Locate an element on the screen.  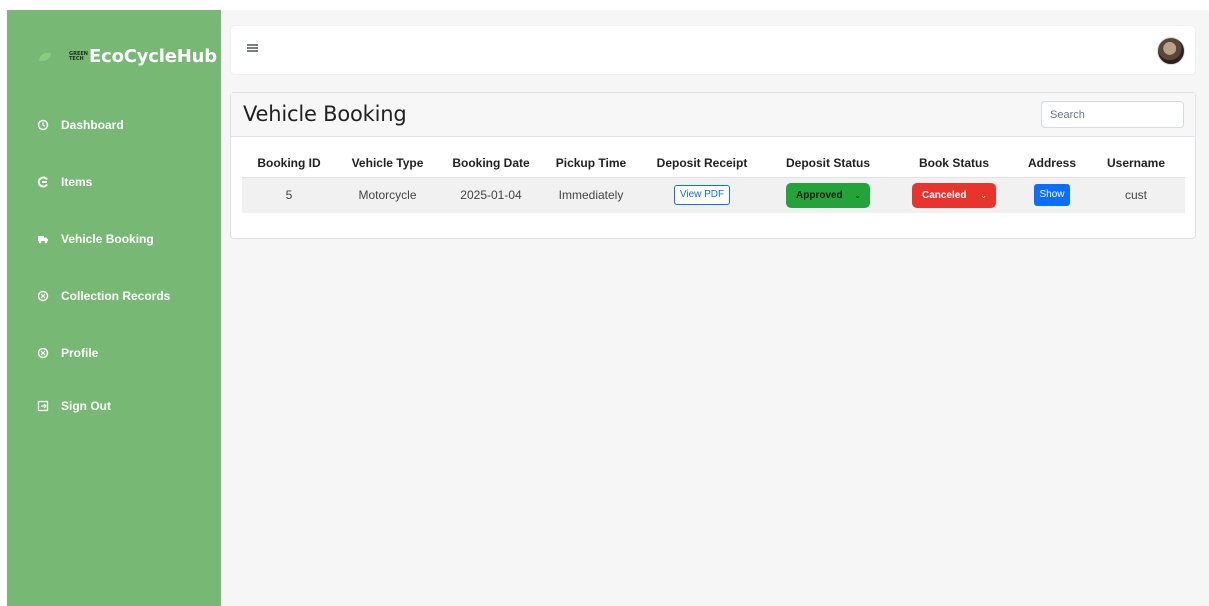
card-header: Vehicle Booking is located at coordinates (713, 115).